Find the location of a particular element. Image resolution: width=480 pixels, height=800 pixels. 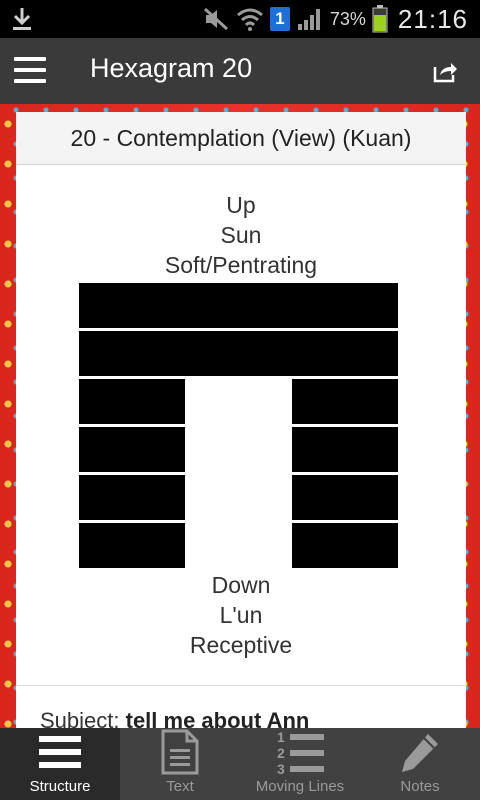

subject-value: tell me about Ann is located at coordinates (217, 718).